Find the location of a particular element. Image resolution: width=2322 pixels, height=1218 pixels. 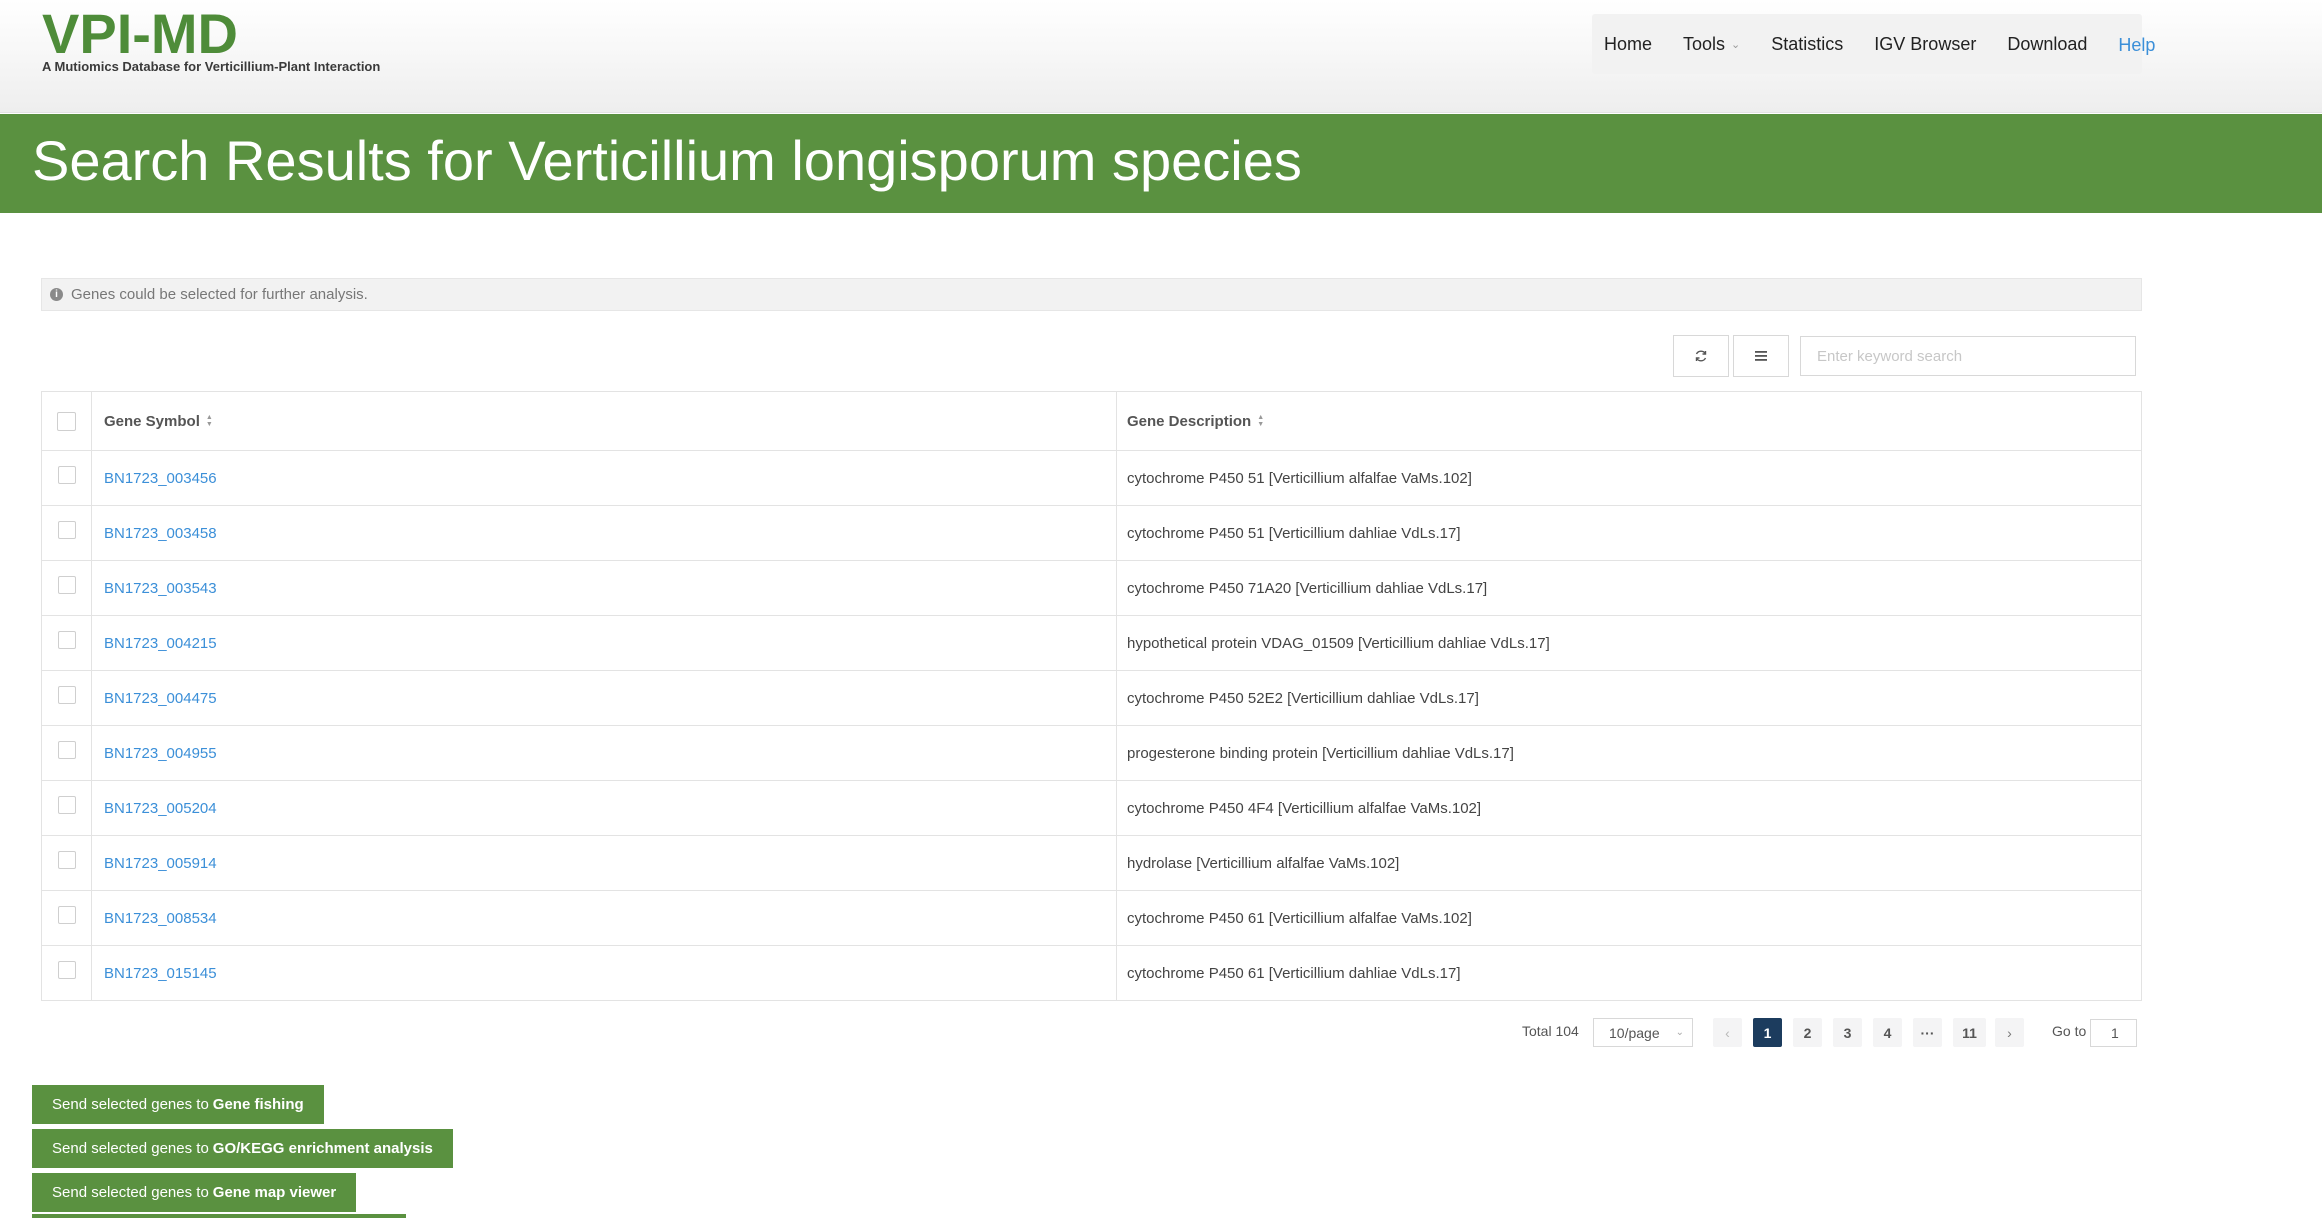

gene-symbol-cell: BN1723_004215 is located at coordinates (604, 643).